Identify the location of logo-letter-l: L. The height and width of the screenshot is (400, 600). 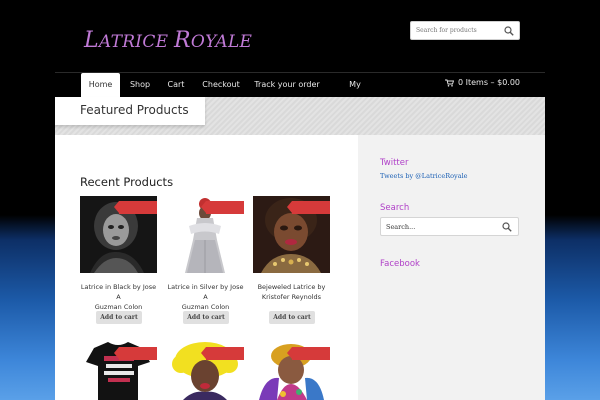
(91, 40).